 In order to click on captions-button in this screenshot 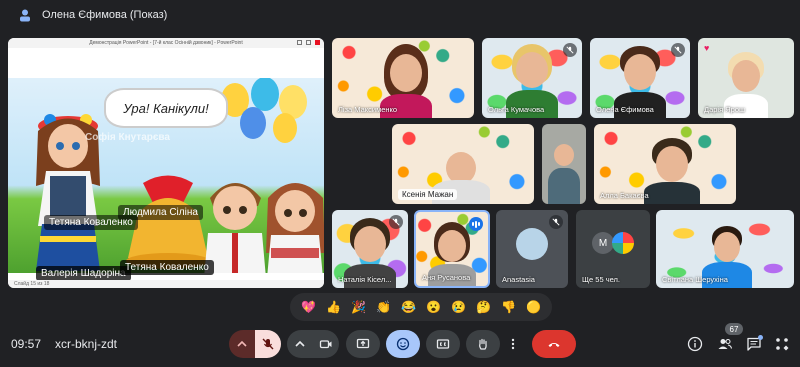, I will do `click(443, 344)`.